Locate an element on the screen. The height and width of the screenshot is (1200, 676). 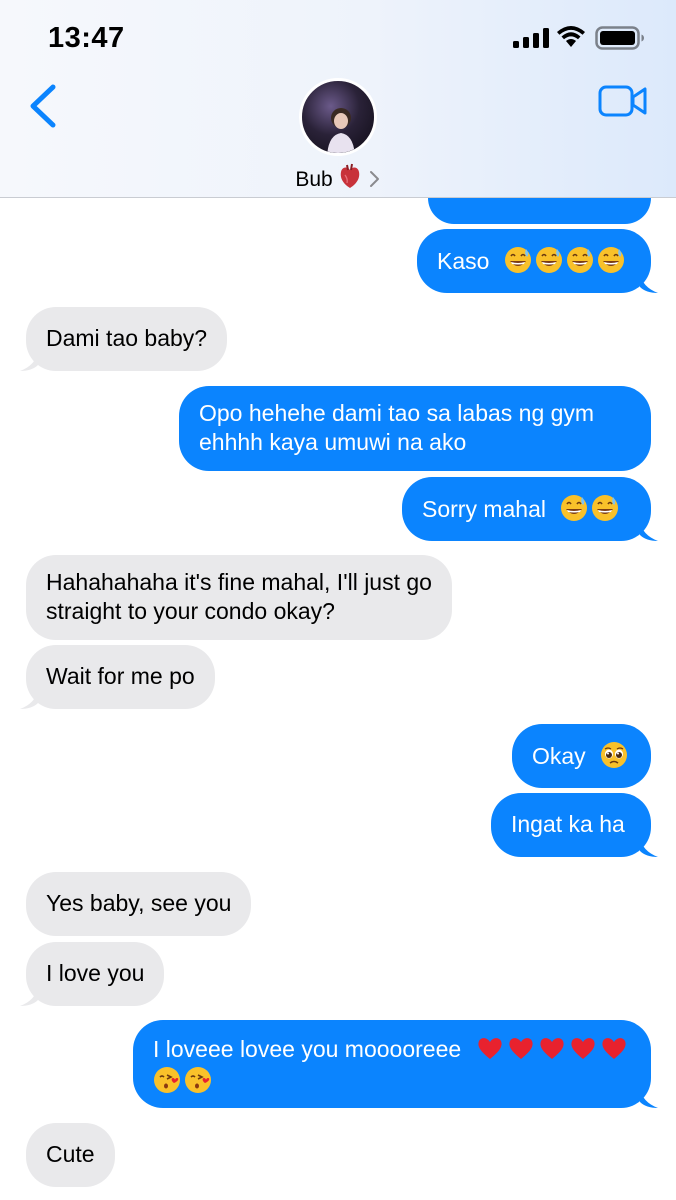
message-text-line: I loveee lovee you mooooreee is located at coordinates (392, 1049).